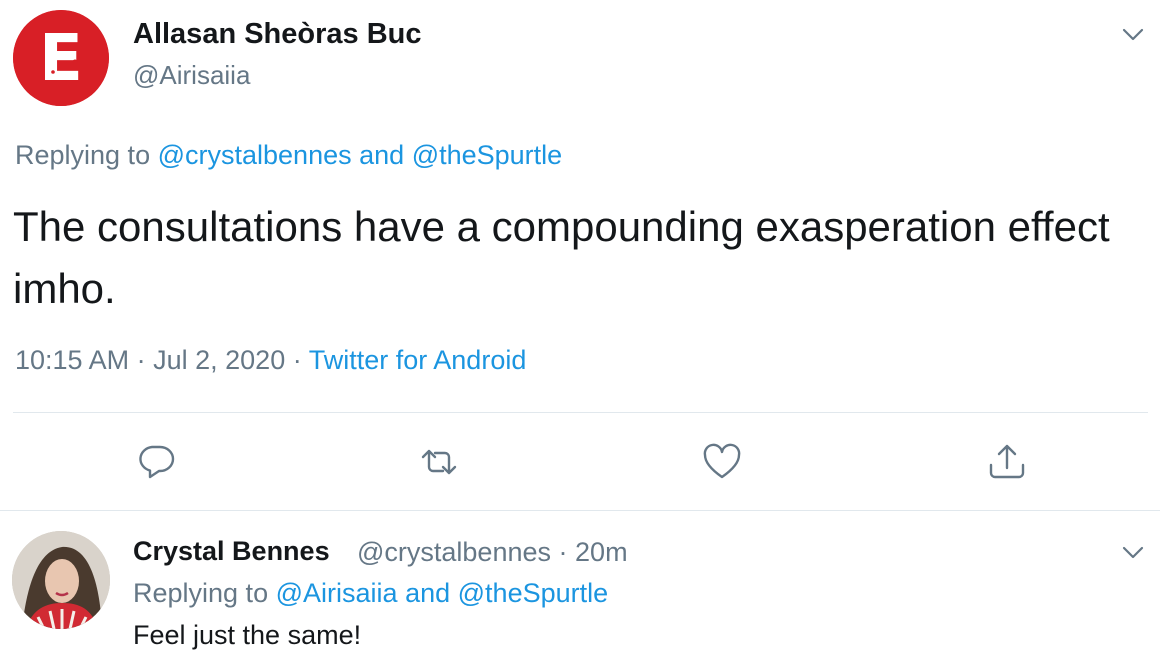 Image resolution: width=1160 pixels, height=666 pixels. I want to click on reply-author-name: Crystal Bennes, so click(231, 551).